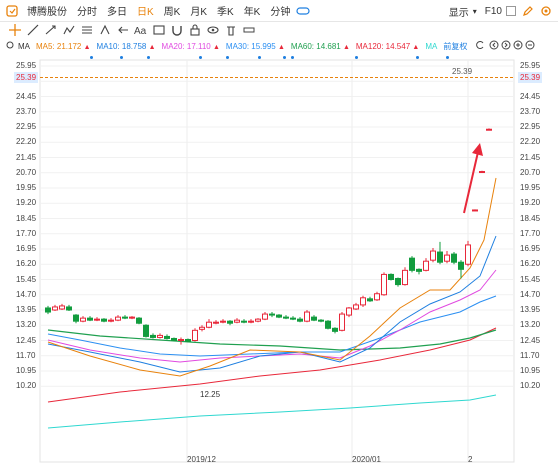 The width and height of the screenshot is (558, 468). I want to click on price-tick-right: 10.95, so click(530, 370).